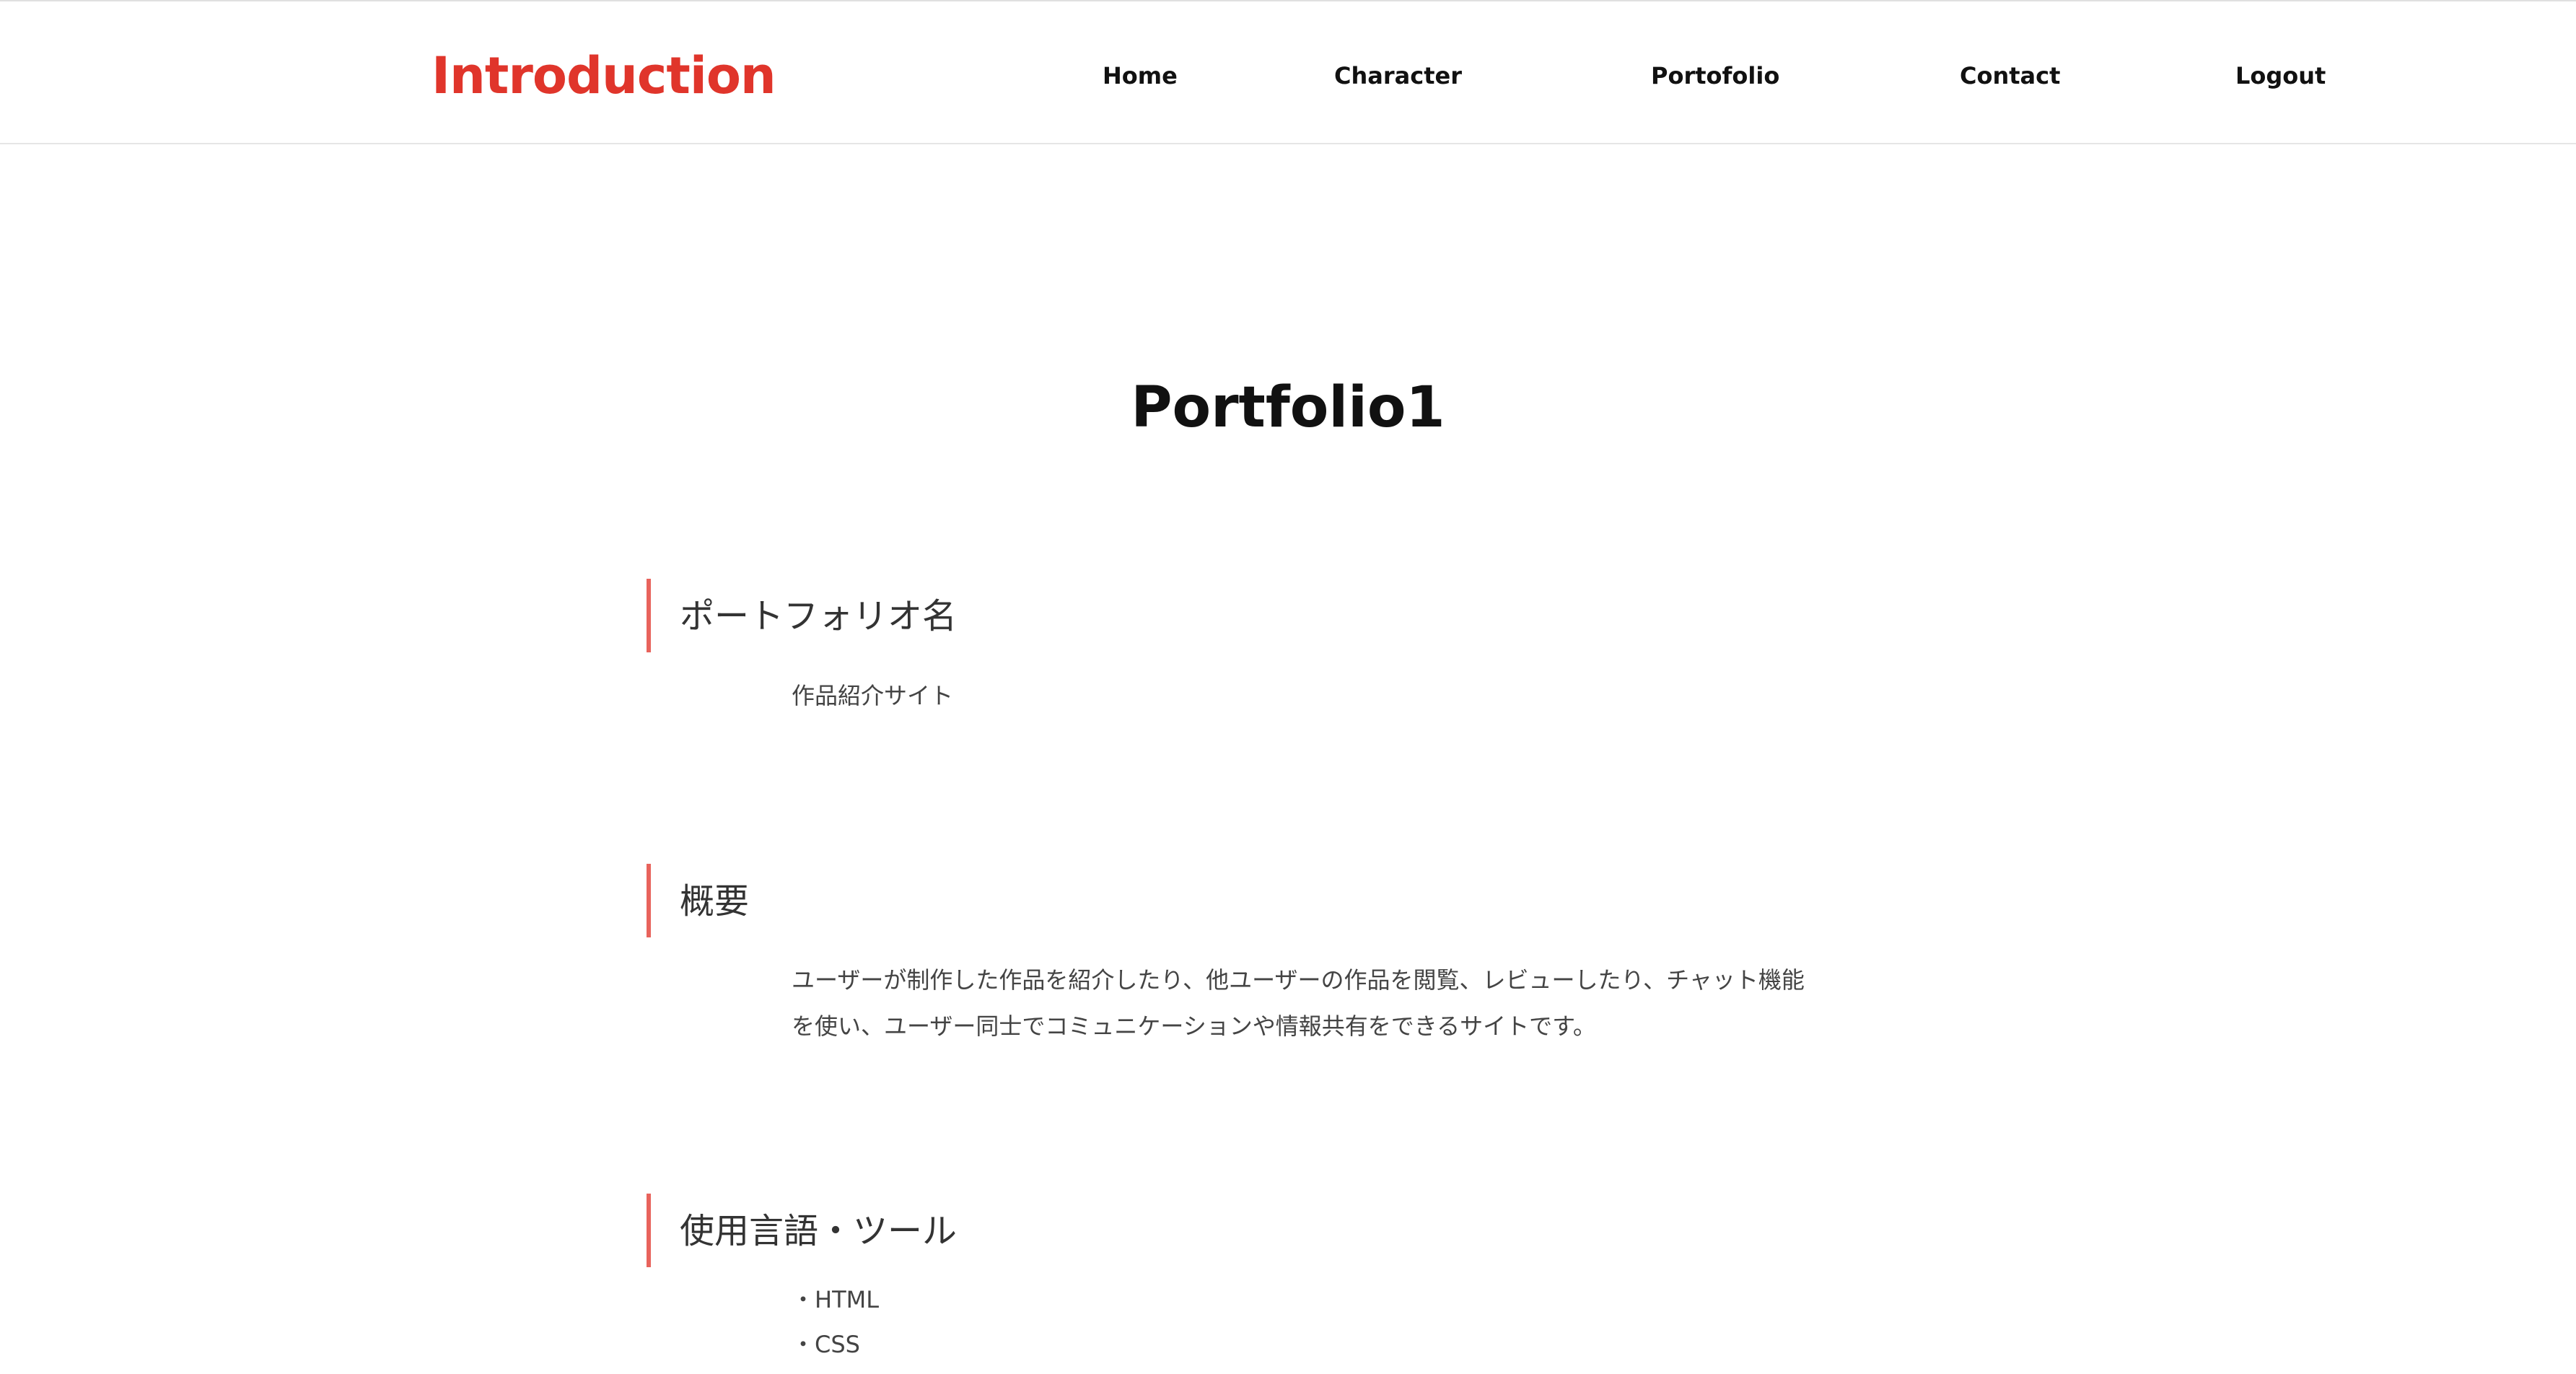  Describe the element at coordinates (835, 1322) in the screenshot. I see `section-body-tools: ・HTML ・CSS` at that location.